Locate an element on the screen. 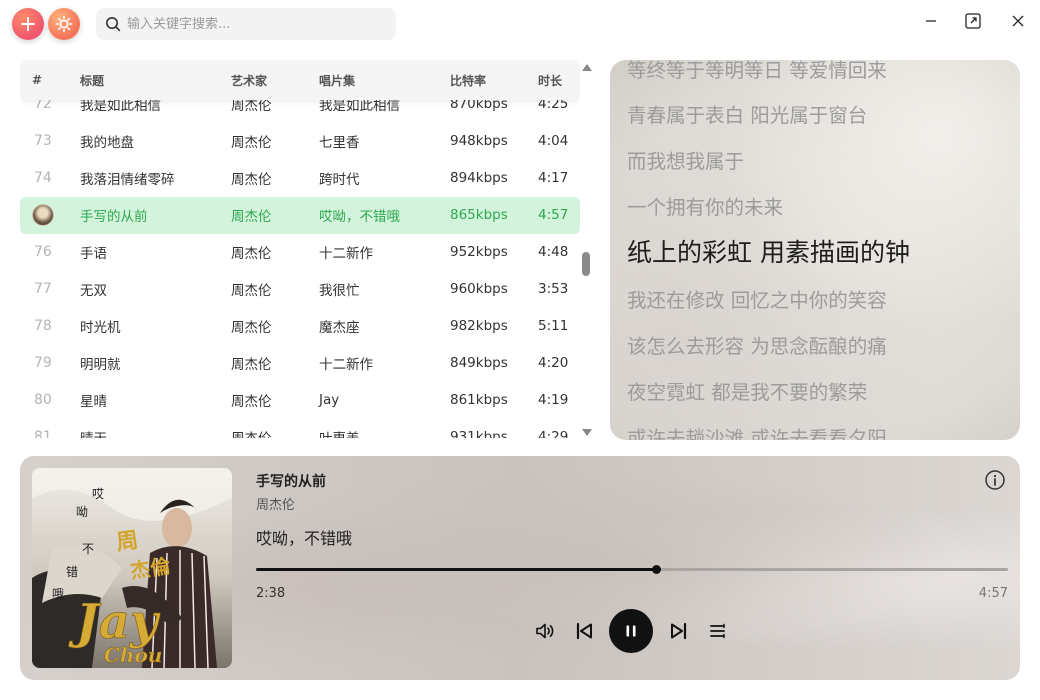 Image resolution: width=1040 pixels, height=700 pixels. svg-text: 哦 is located at coordinates (58, 594).